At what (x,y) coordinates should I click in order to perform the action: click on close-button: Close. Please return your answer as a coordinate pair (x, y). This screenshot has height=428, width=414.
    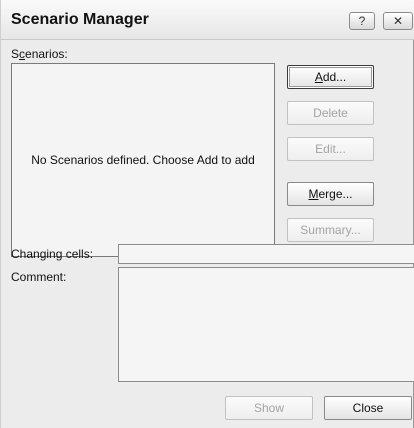
    Looking at the image, I should click on (368, 408).